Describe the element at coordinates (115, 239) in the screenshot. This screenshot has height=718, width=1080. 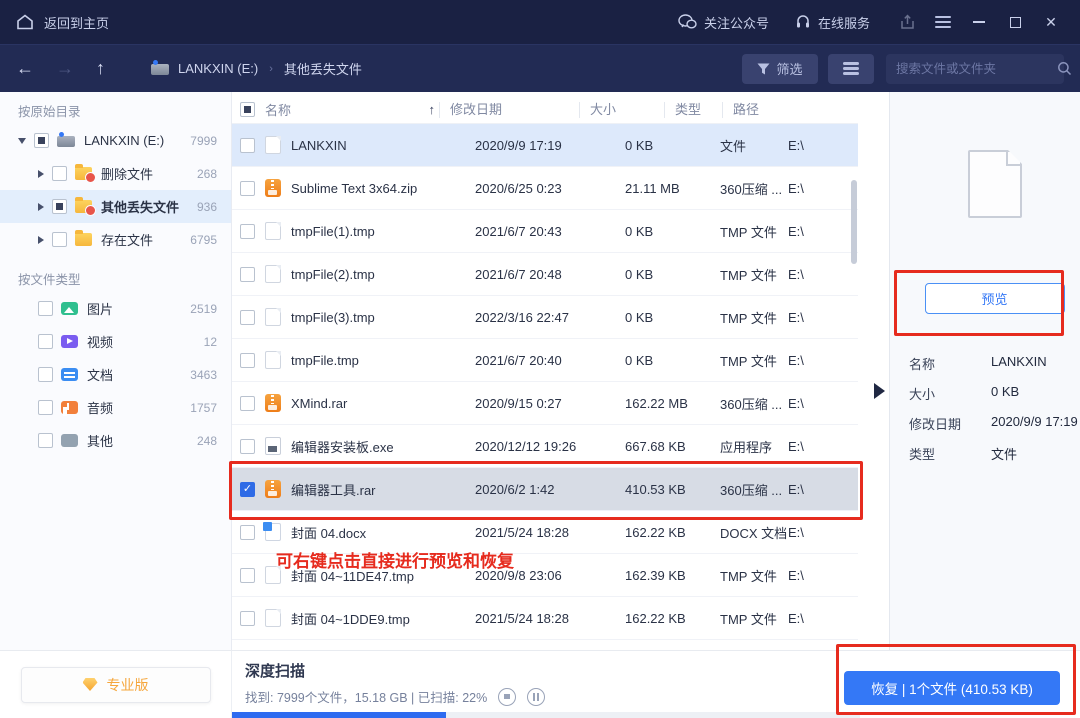
I see `sidebar-item: 存在文件 6795` at that location.